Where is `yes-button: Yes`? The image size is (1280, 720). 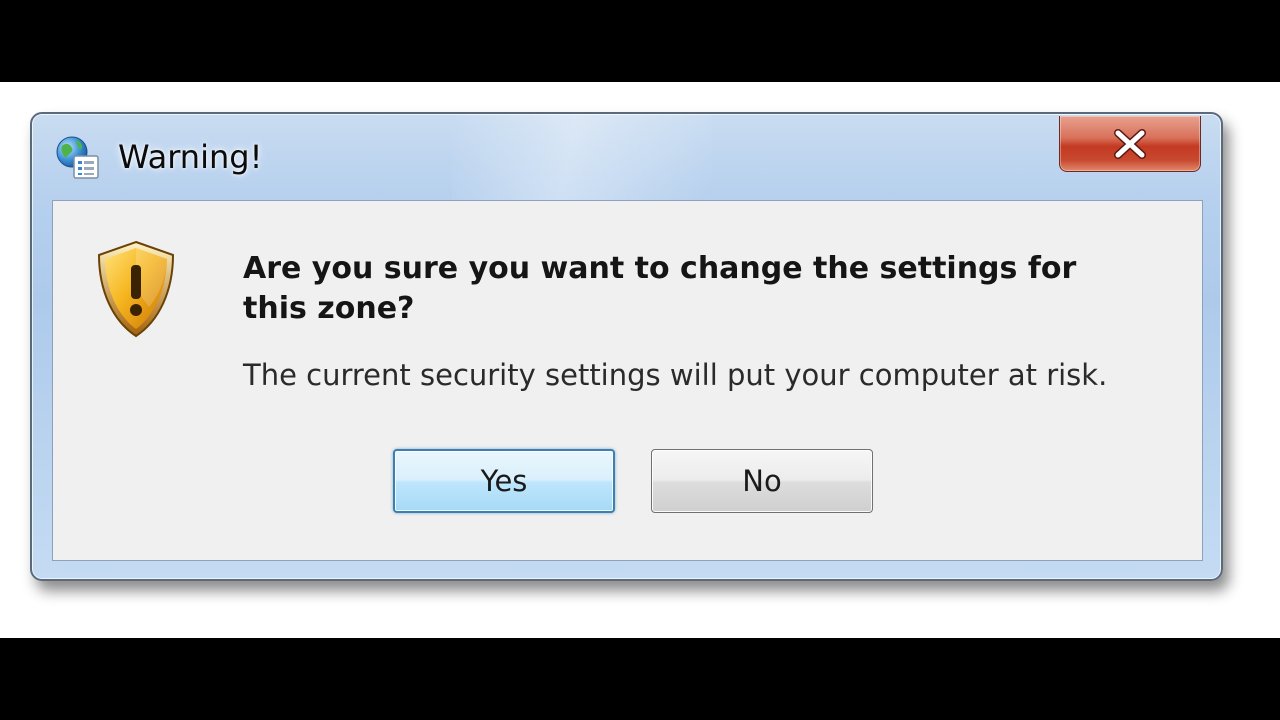
yes-button: Yes is located at coordinates (504, 481).